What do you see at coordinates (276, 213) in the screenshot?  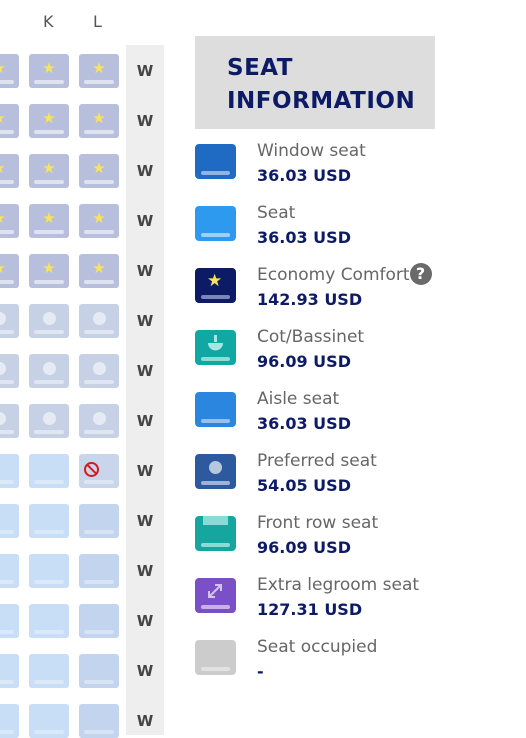 I see `legend-label: Seat` at bounding box center [276, 213].